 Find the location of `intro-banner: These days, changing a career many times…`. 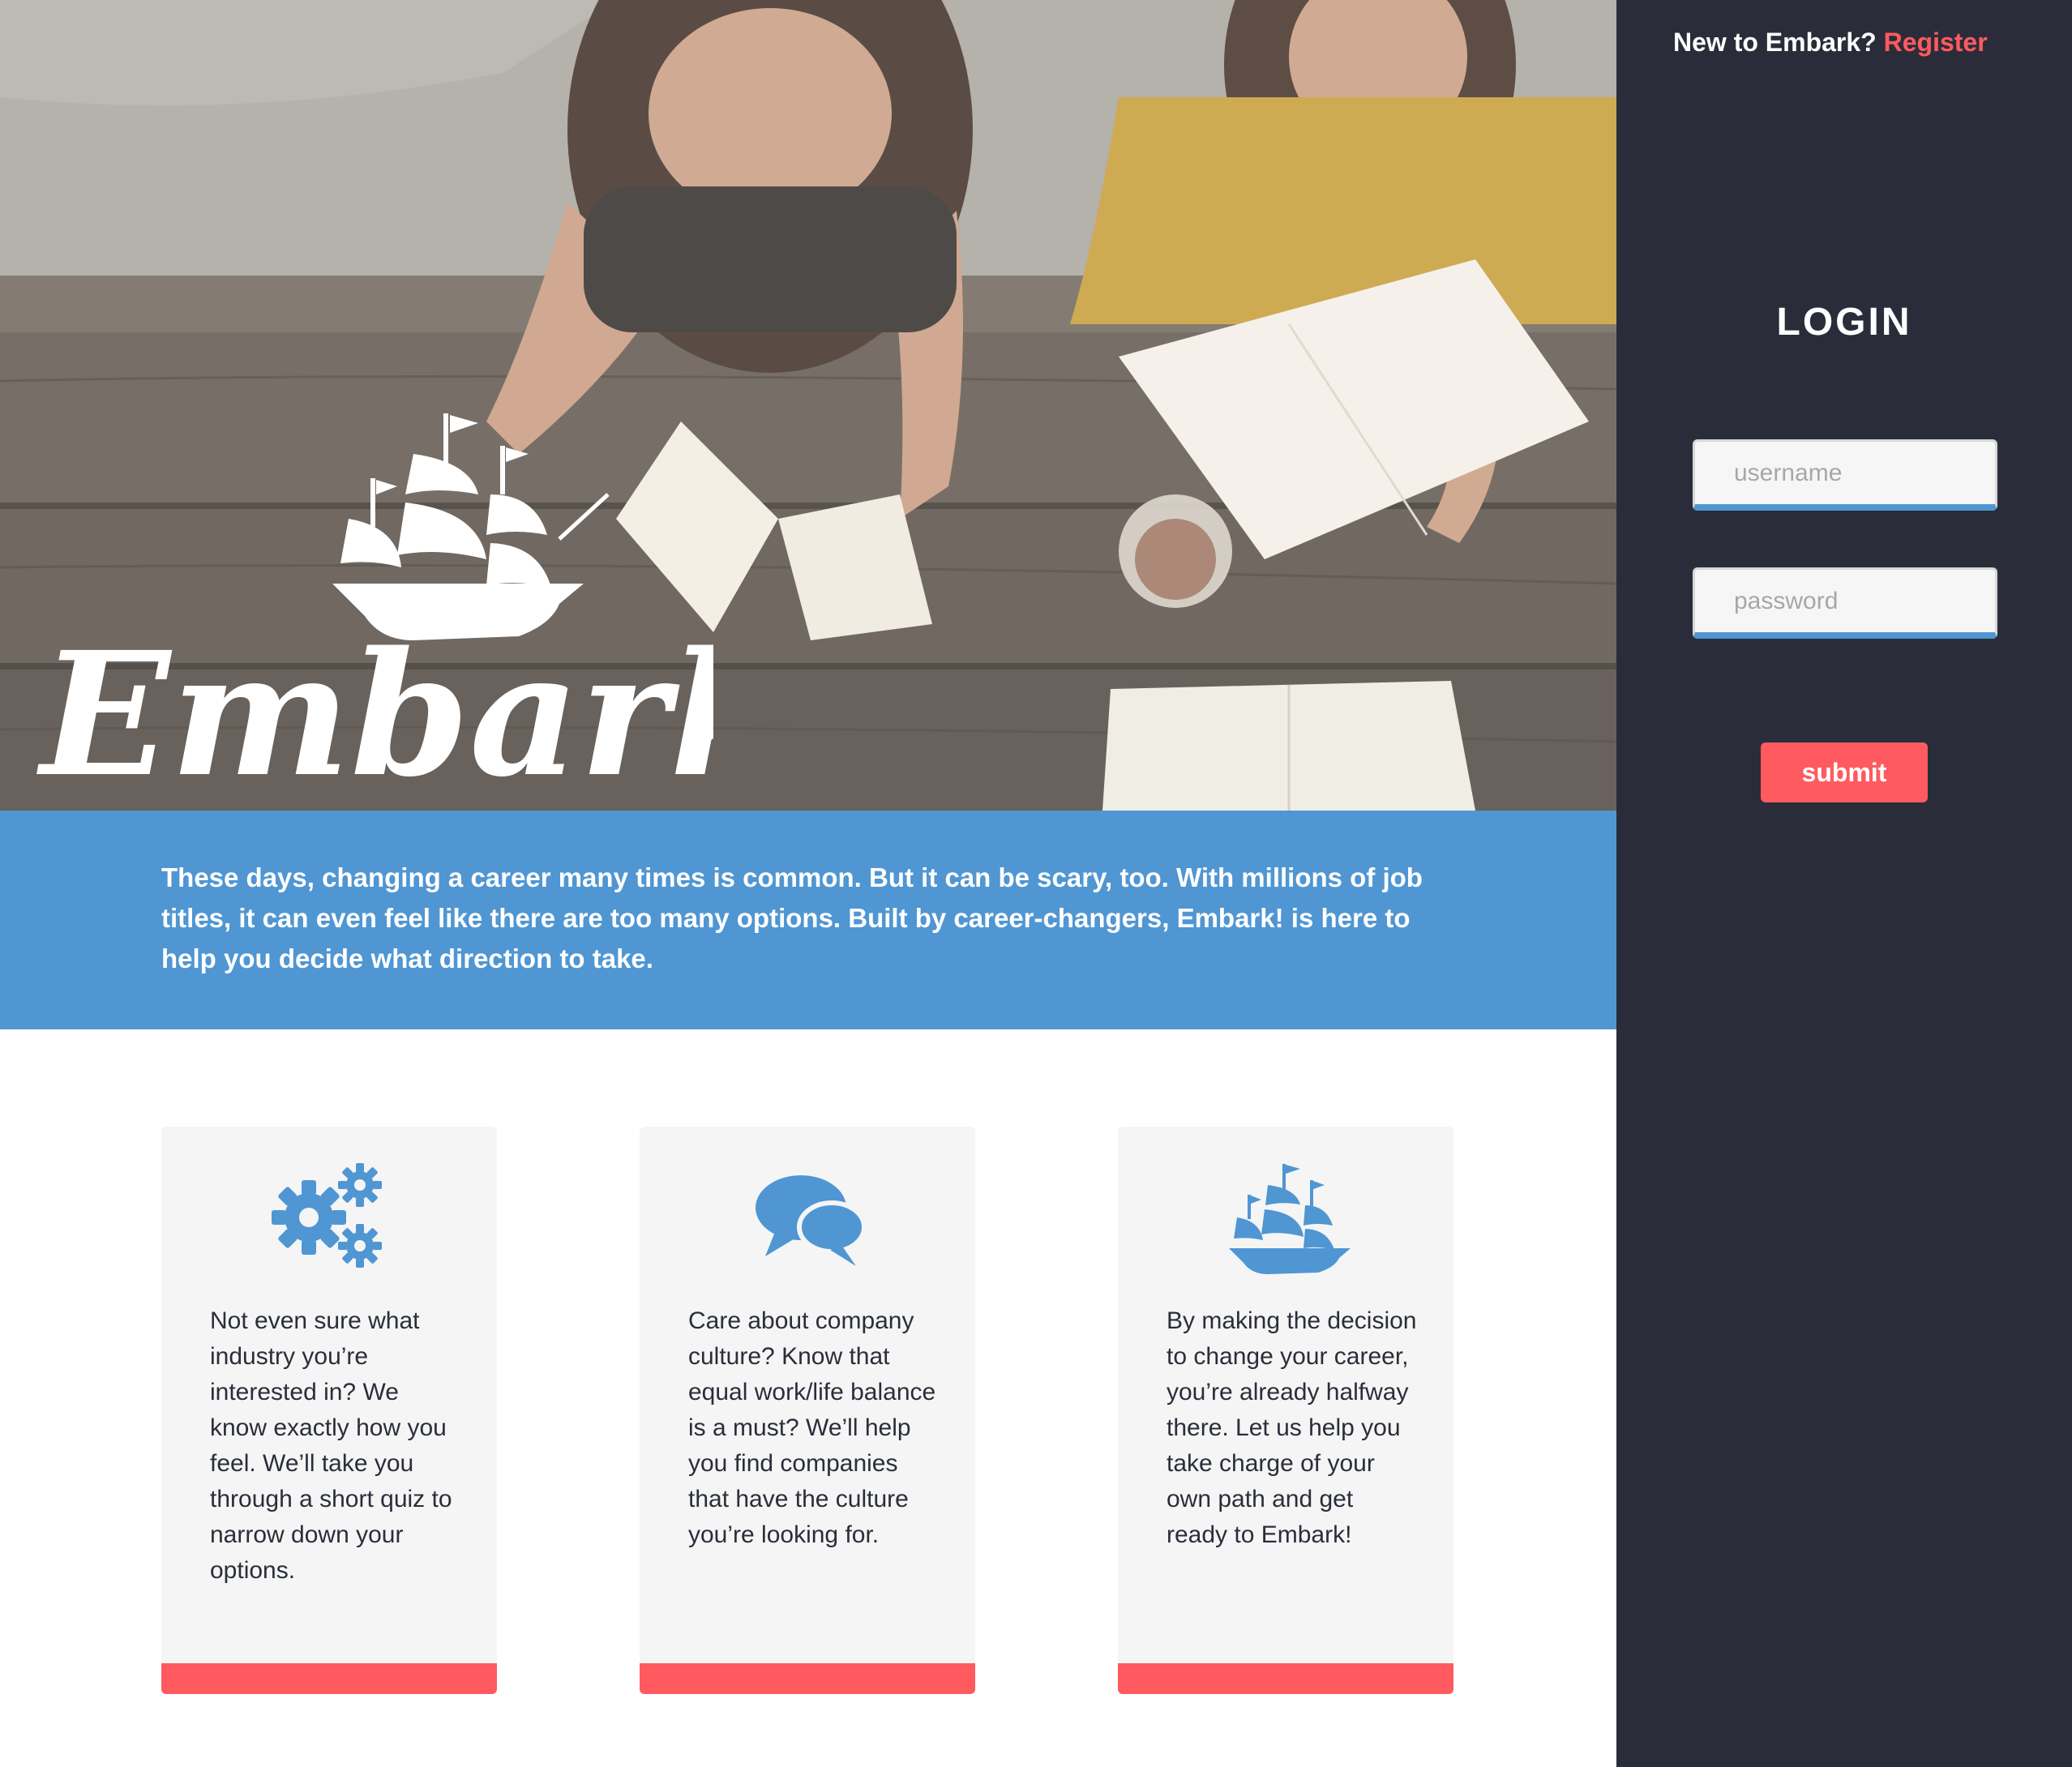

intro-banner: These days, changing a career many times… is located at coordinates (808, 920).